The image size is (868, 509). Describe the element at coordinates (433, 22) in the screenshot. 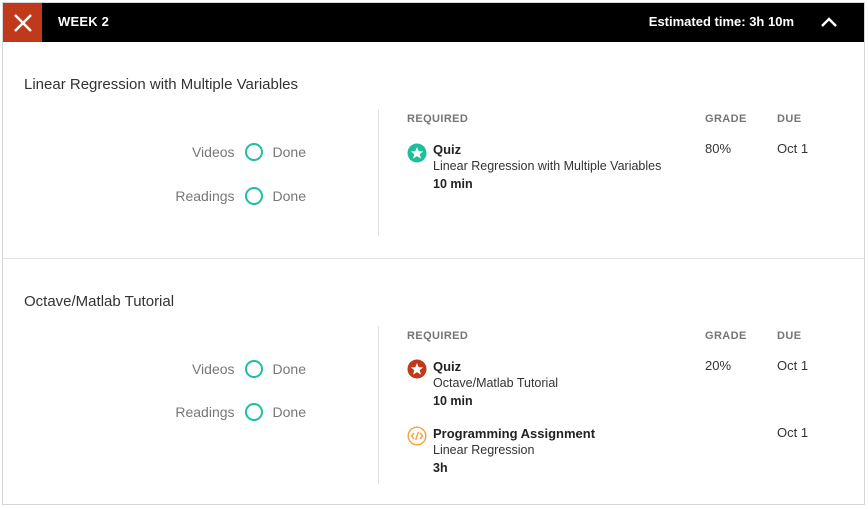

I see `week-header: WEEK 2 Estimated time: 3h 10m` at that location.